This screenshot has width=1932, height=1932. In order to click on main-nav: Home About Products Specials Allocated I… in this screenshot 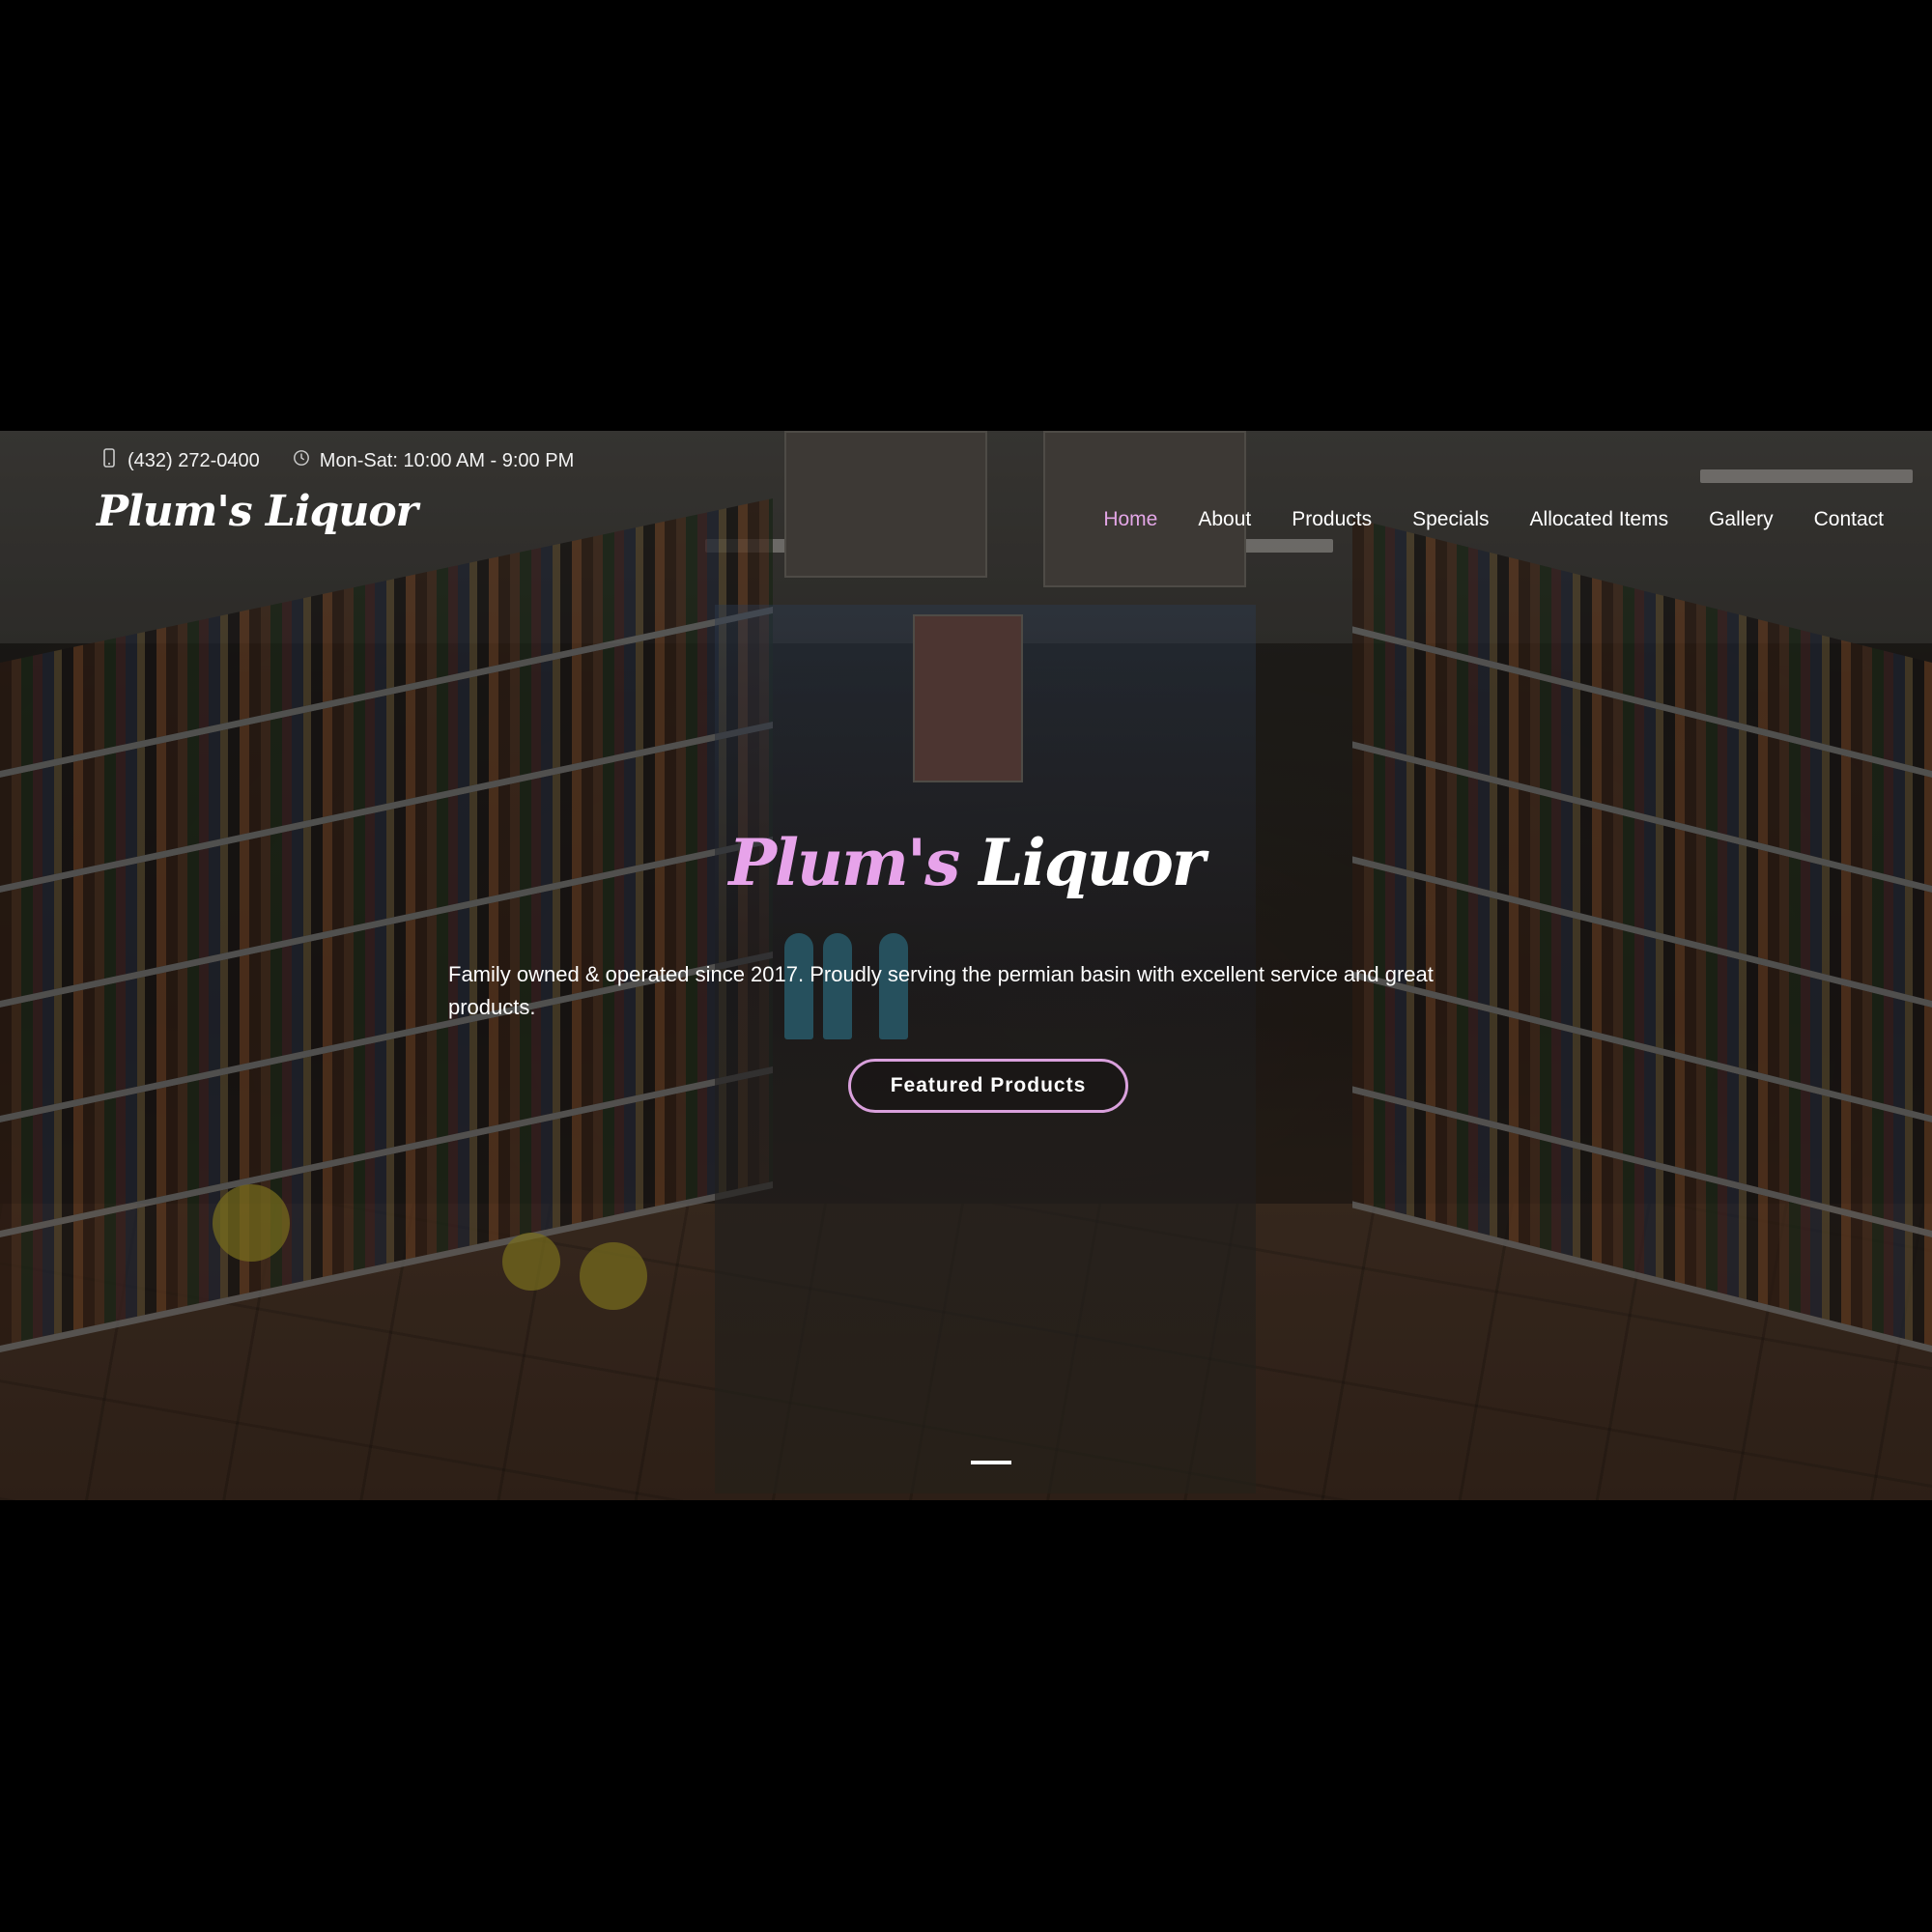, I will do `click(1493, 519)`.